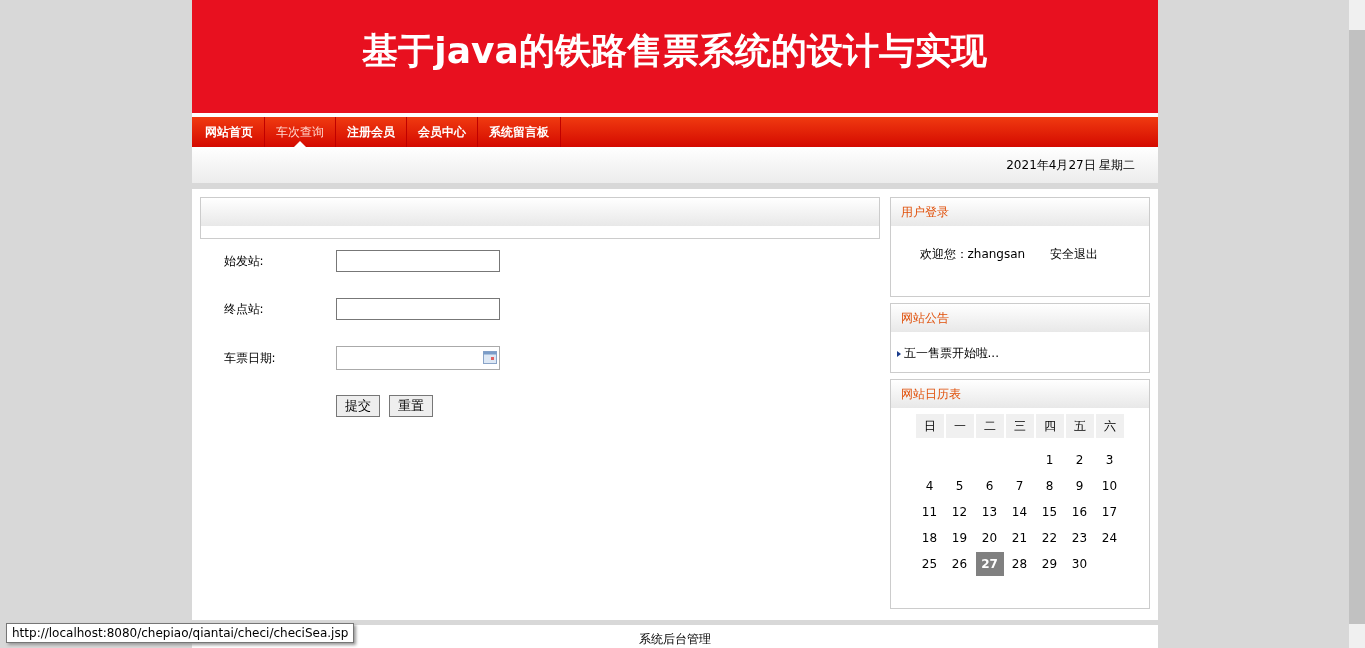  I want to click on calendar-day: 2, so click(1079, 460).